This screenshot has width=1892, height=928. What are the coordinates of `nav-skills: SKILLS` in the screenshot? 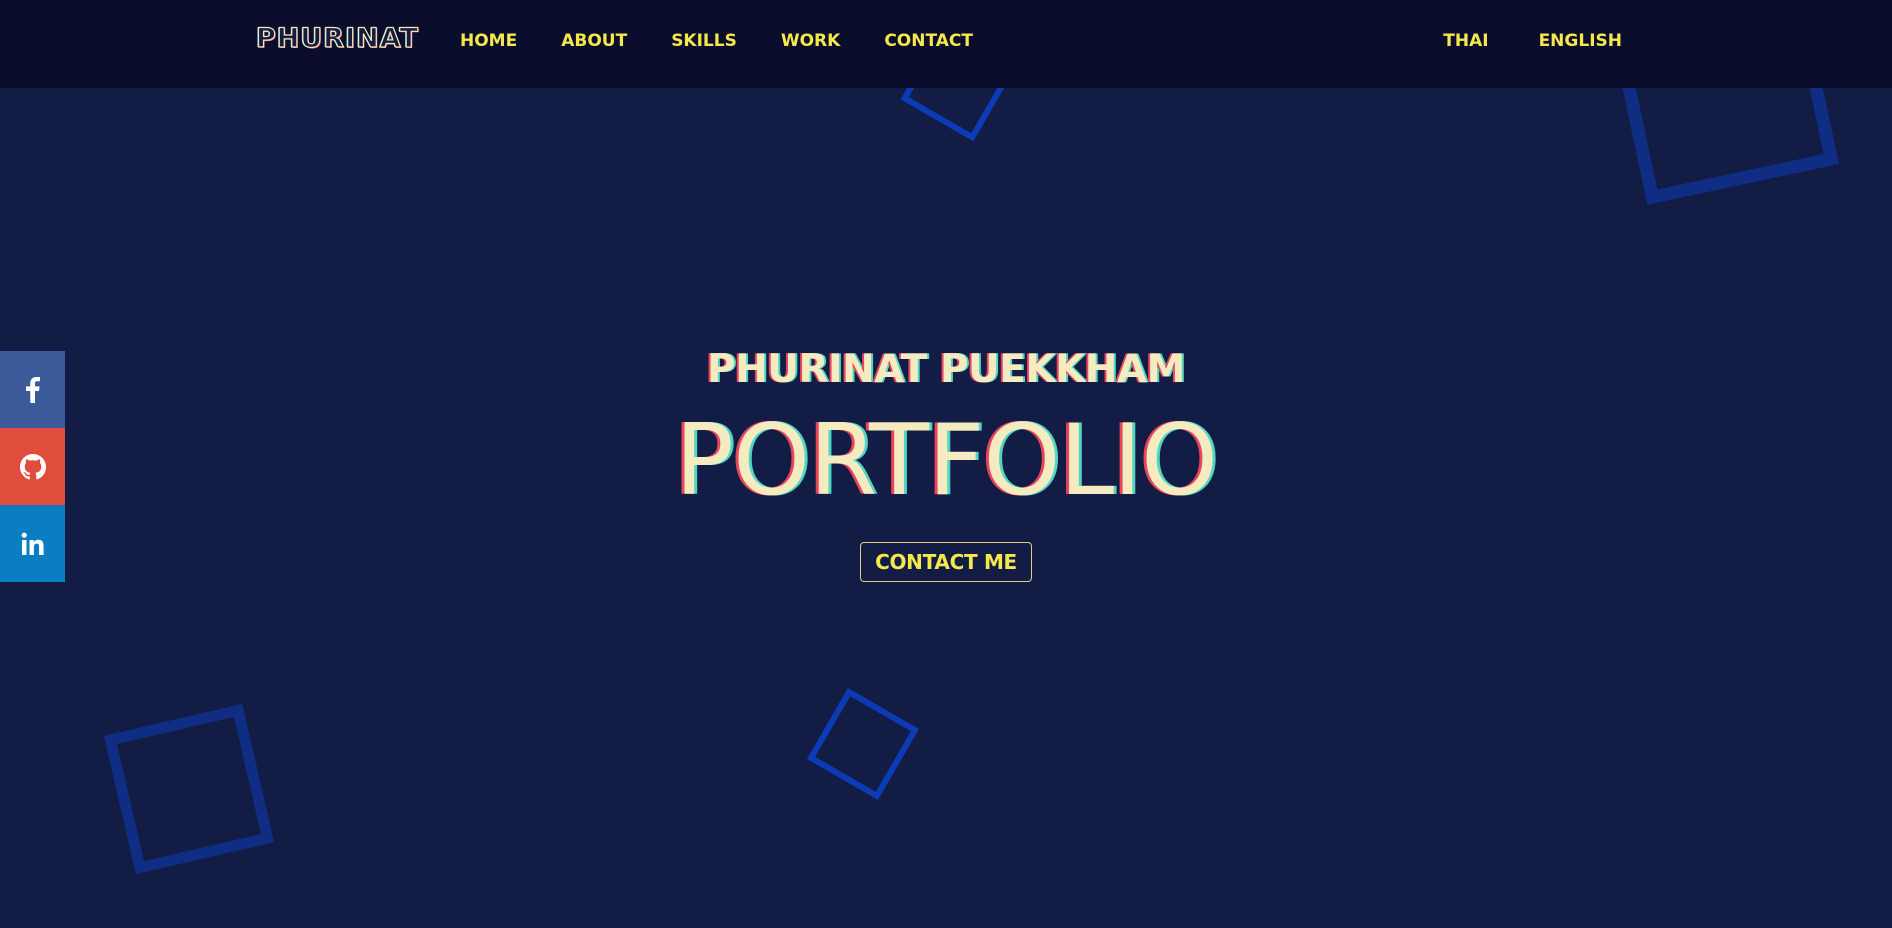 It's located at (704, 41).